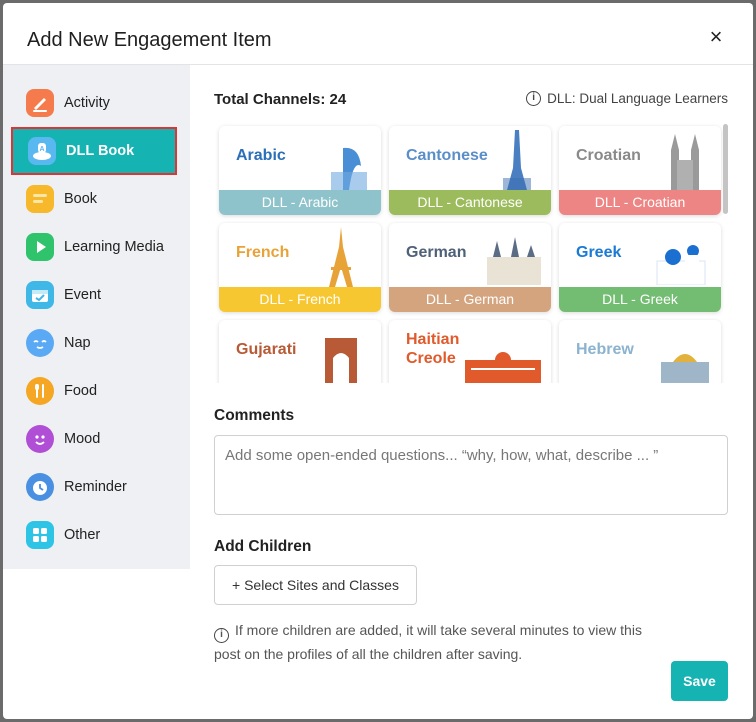 Image resolution: width=756 pixels, height=722 pixels. I want to click on channel-name: German, so click(436, 252).